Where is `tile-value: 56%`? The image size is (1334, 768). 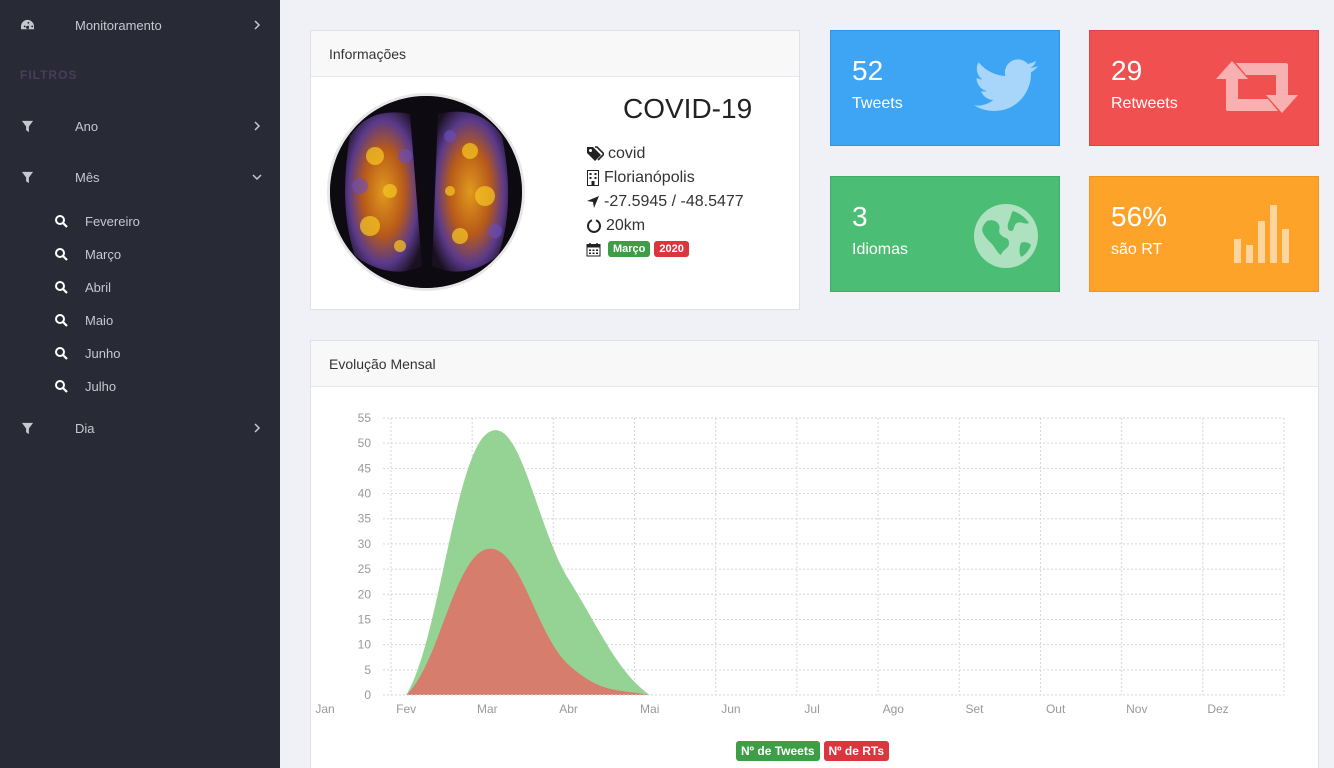
tile-value: 56% is located at coordinates (1139, 216).